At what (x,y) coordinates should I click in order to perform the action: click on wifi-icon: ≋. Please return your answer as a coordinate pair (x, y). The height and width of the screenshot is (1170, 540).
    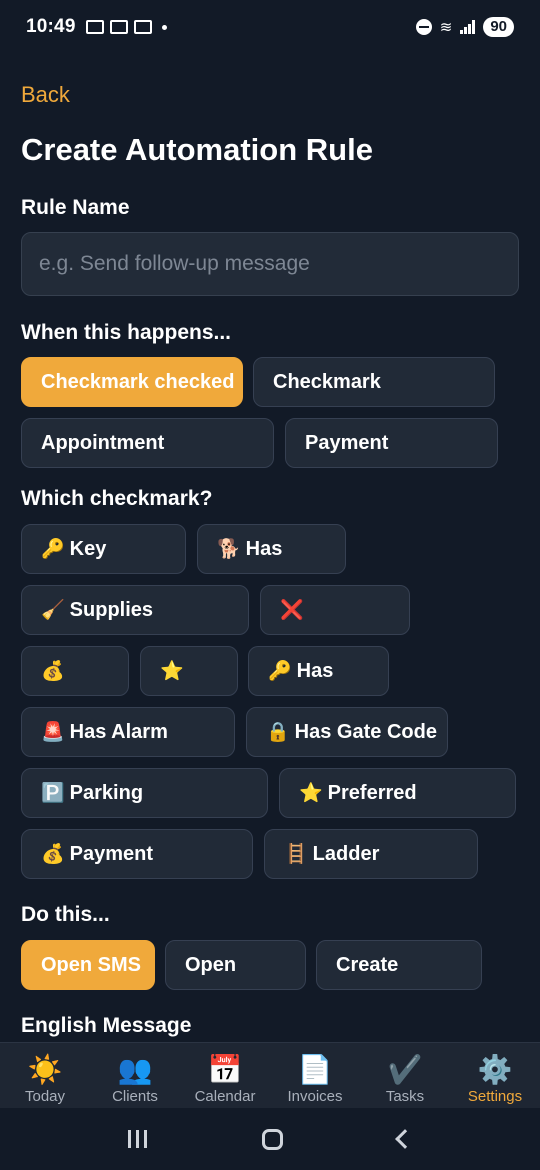
    Looking at the image, I should click on (446, 27).